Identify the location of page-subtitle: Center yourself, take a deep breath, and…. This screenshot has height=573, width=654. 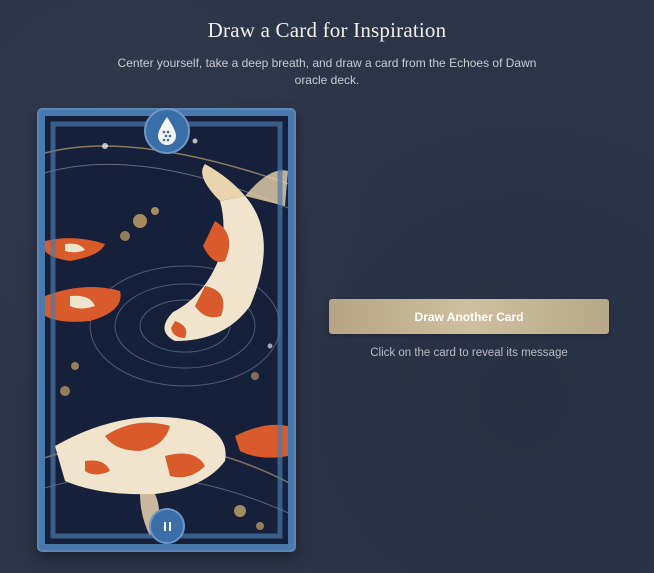
(327, 71).